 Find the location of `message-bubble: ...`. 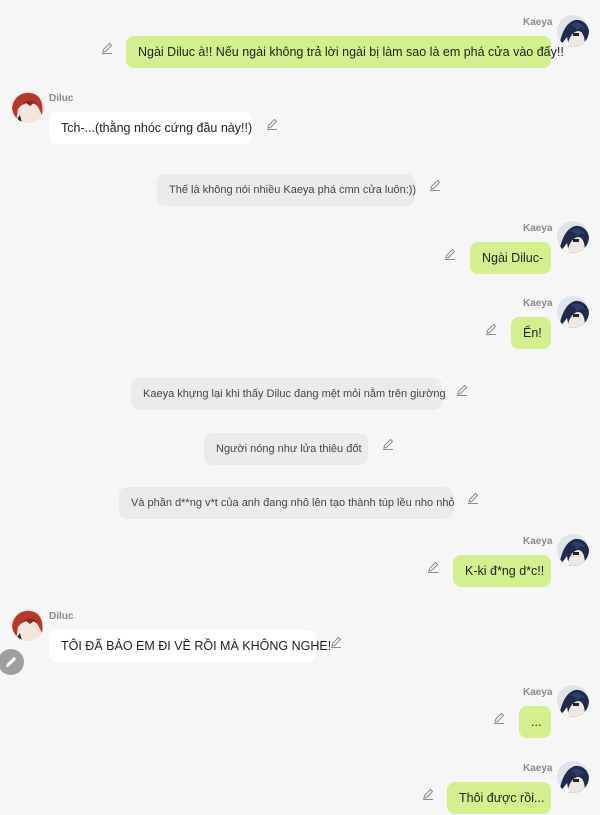

message-bubble: ... is located at coordinates (535, 722).